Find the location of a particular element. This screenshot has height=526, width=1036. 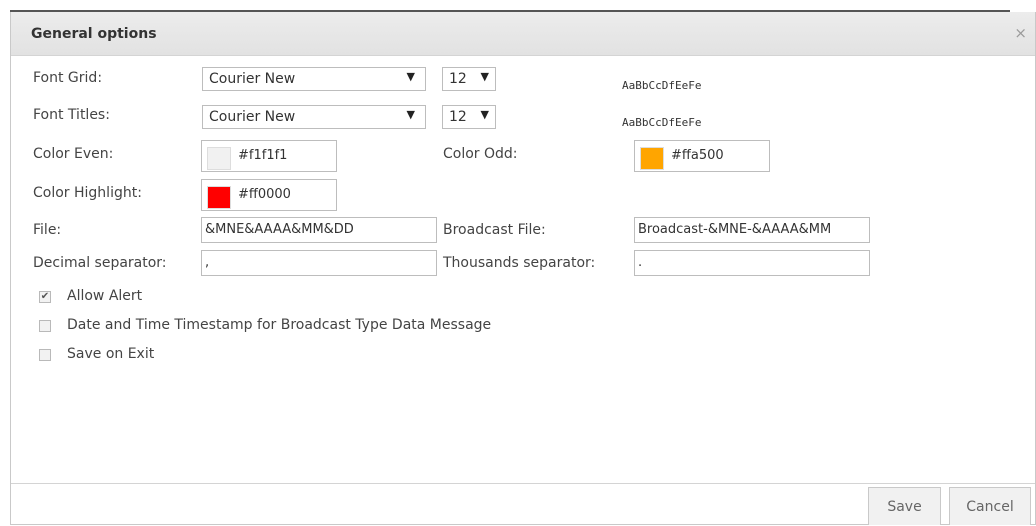

font-grid-label: Font Grid: is located at coordinates (68, 78).